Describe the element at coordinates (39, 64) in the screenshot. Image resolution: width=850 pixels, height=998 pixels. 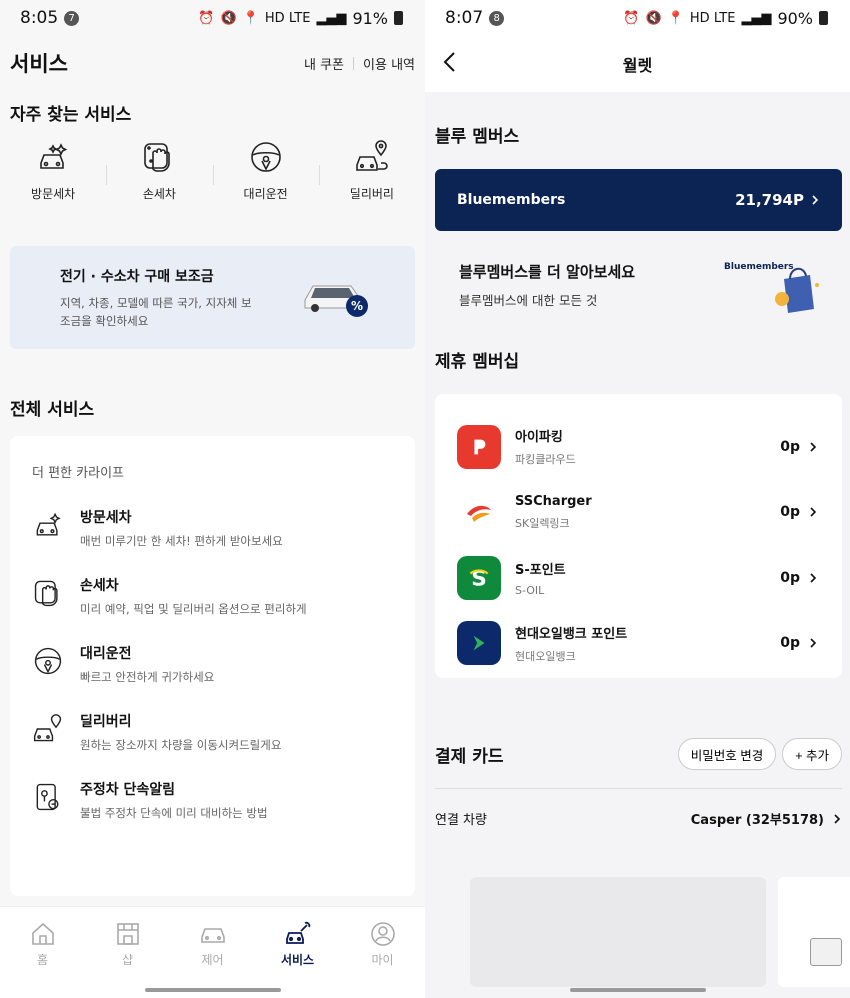
I see `page-title: 서비스` at that location.